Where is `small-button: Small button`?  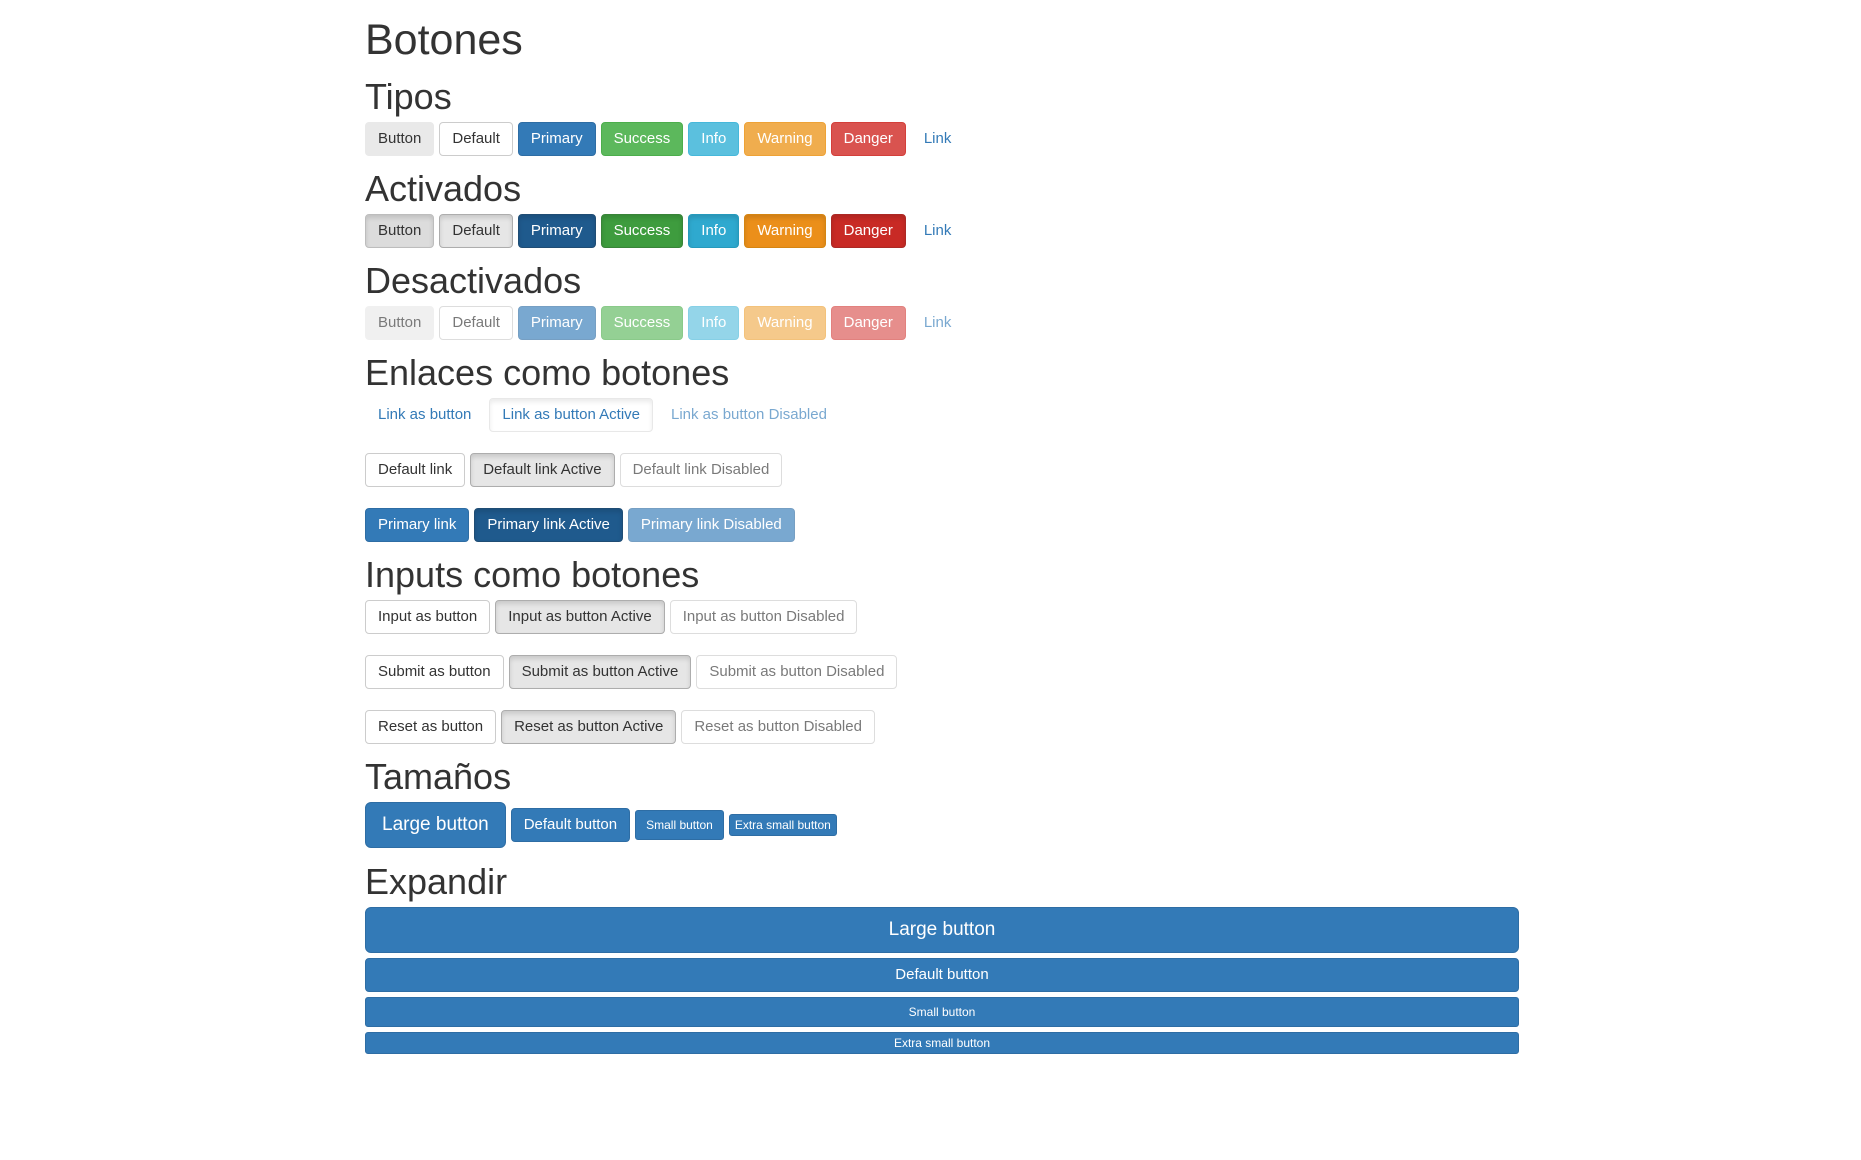
small-button: Small button is located at coordinates (679, 825).